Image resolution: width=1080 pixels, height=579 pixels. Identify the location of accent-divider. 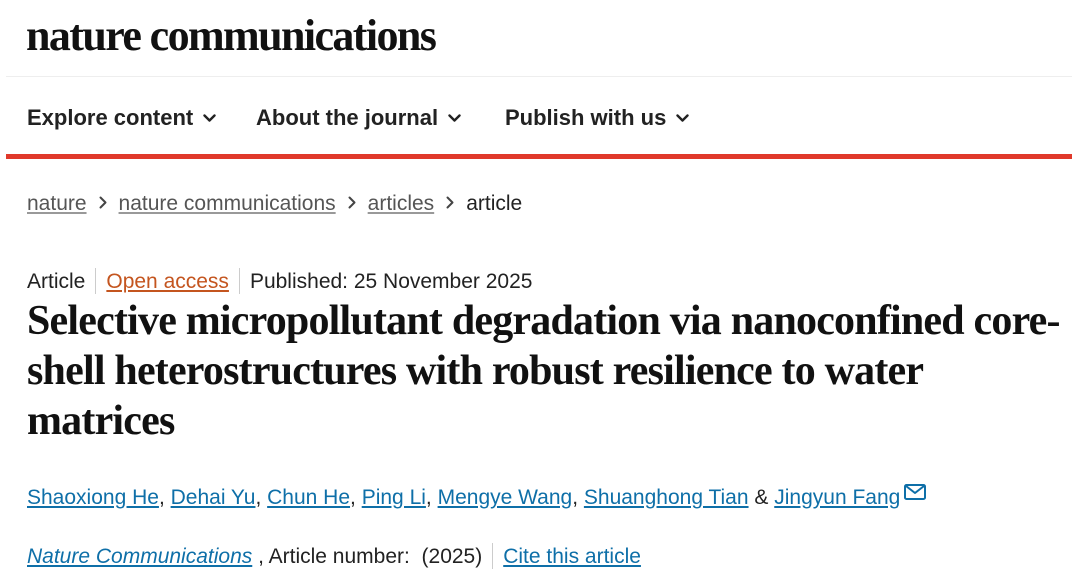
(539, 156).